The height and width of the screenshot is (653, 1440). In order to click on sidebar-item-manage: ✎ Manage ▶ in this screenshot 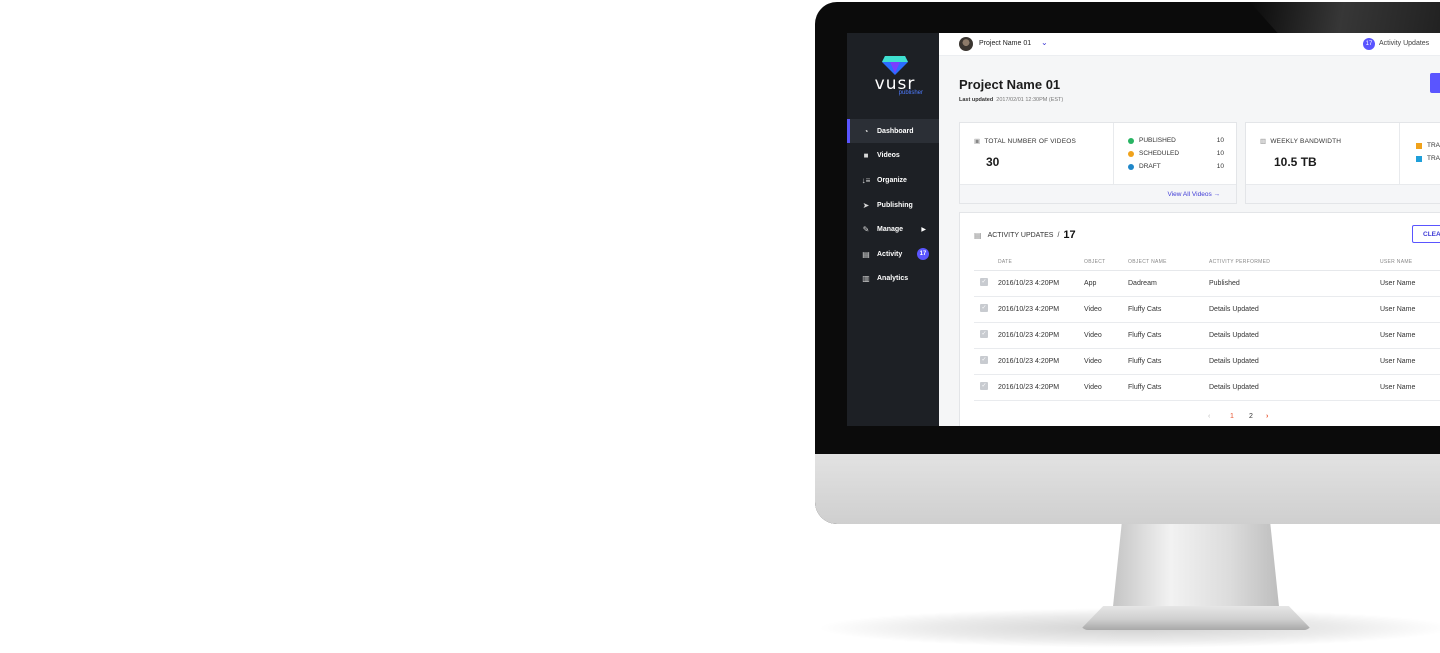, I will do `click(893, 229)`.